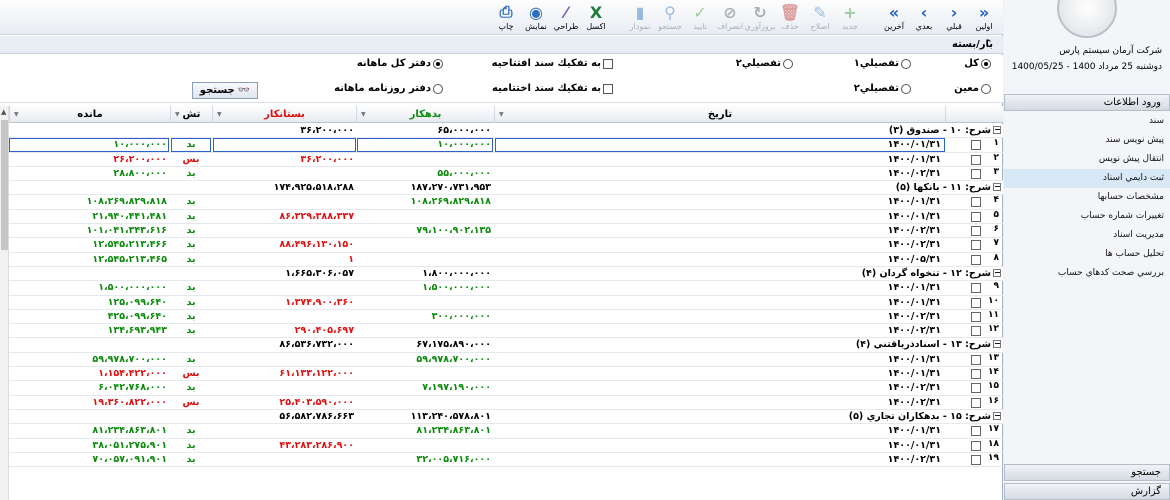 This screenshot has width=1170, height=500. Describe the element at coordinates (89, 174) in the screenshot. I see `balance-cell: ۲۸،۸۰۰،۰۰۰` at that location.